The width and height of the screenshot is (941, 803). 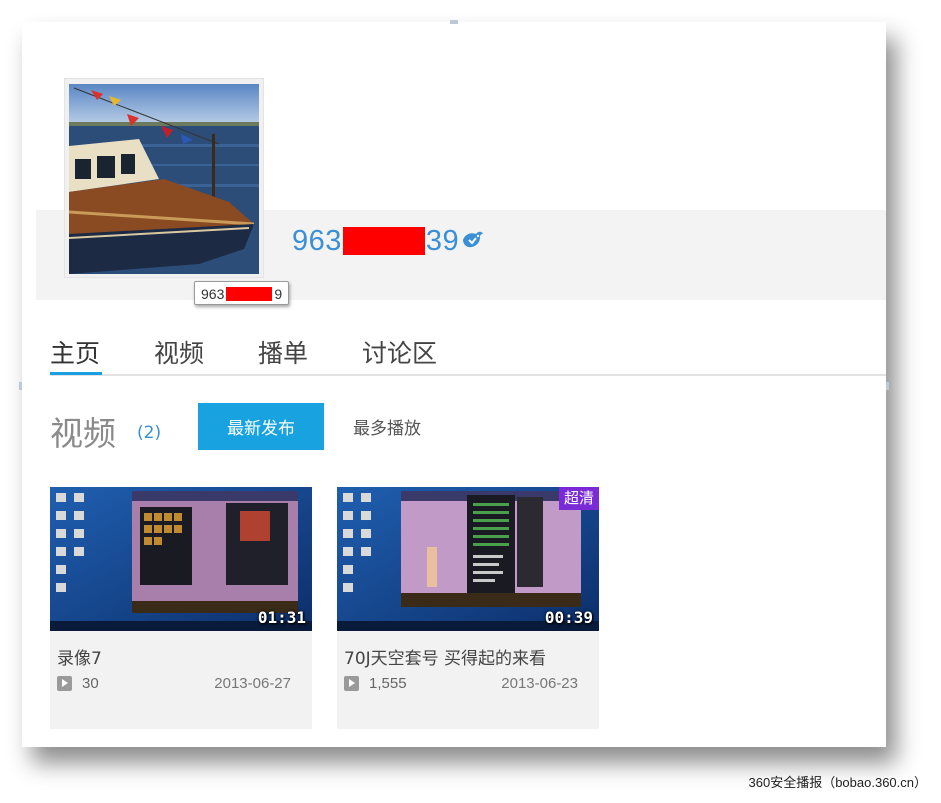 What do you see at coordinates (90, 683) in the screenshot?
I see `play-count: 30` at bounding box center [90, 683].